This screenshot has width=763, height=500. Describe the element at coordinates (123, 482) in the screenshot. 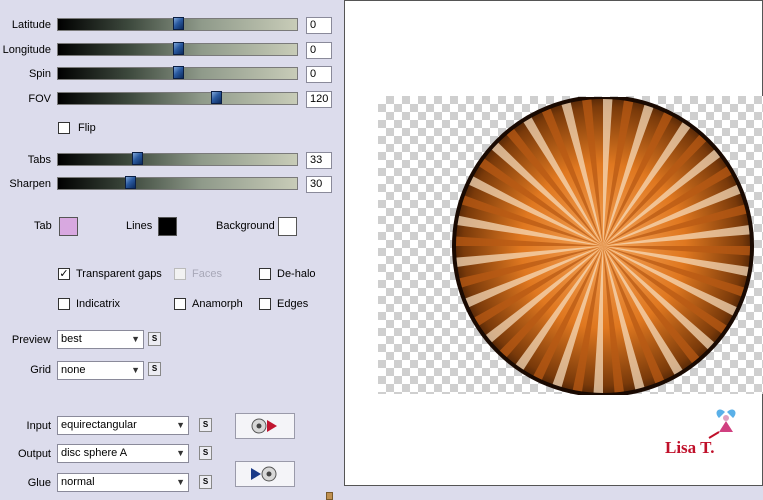

I see `glue-select: normal ▼` at that location.